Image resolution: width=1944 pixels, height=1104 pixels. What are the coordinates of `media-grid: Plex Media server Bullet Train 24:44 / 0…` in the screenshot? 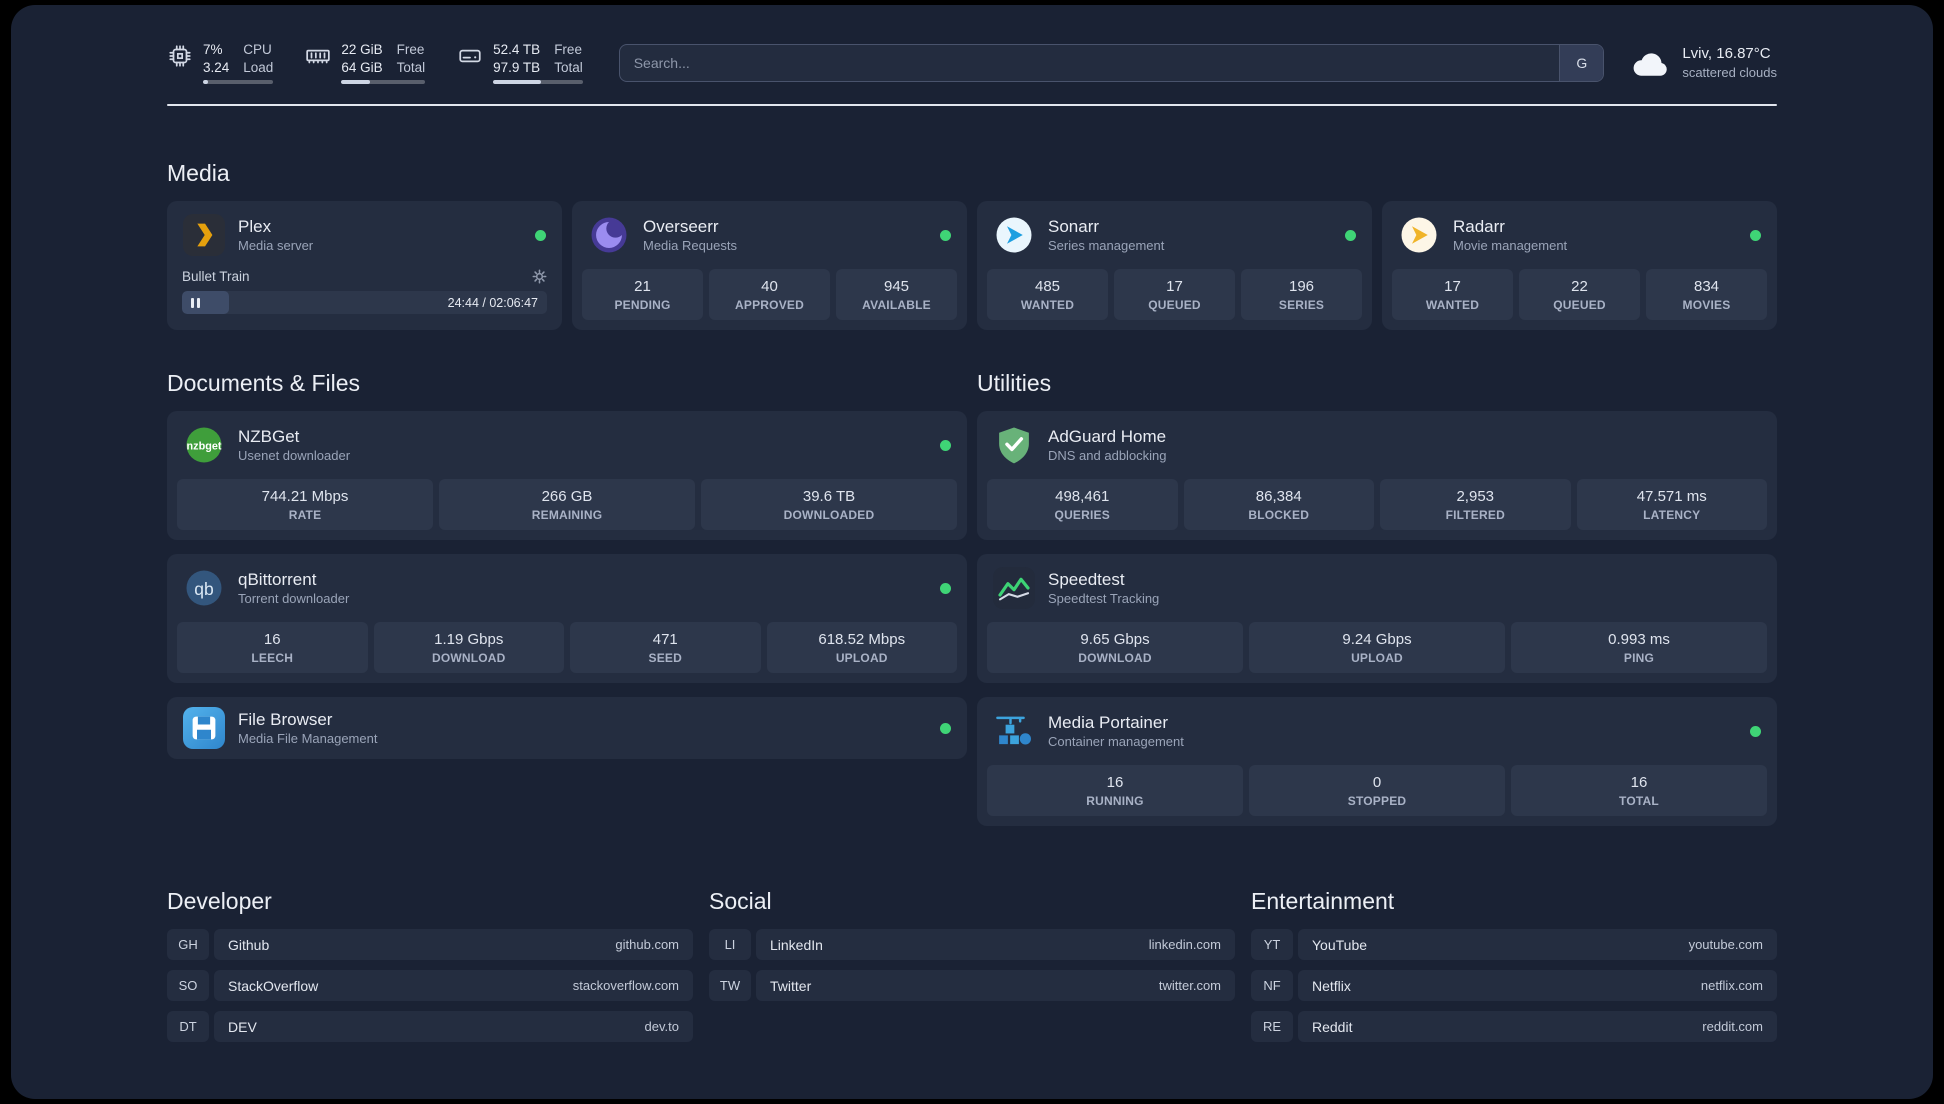 It's located at (972, 266).